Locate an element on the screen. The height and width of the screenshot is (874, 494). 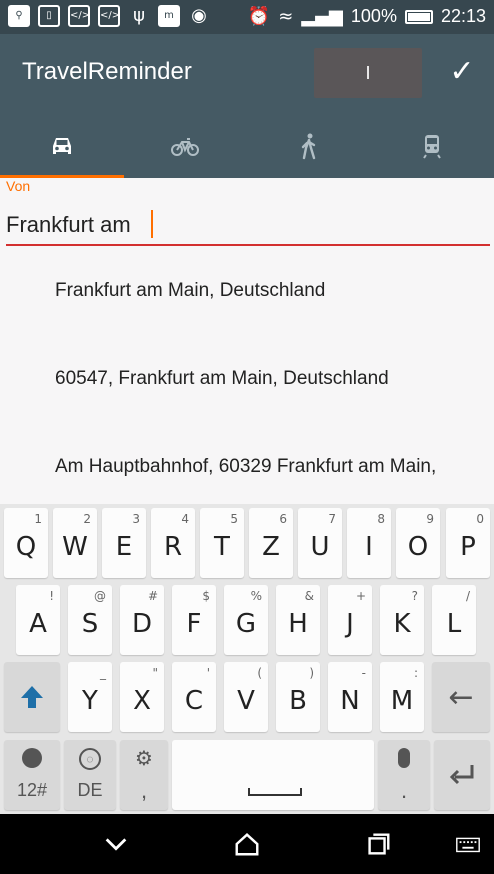
transport-mode-tabs is located at coordinates (247, 146).